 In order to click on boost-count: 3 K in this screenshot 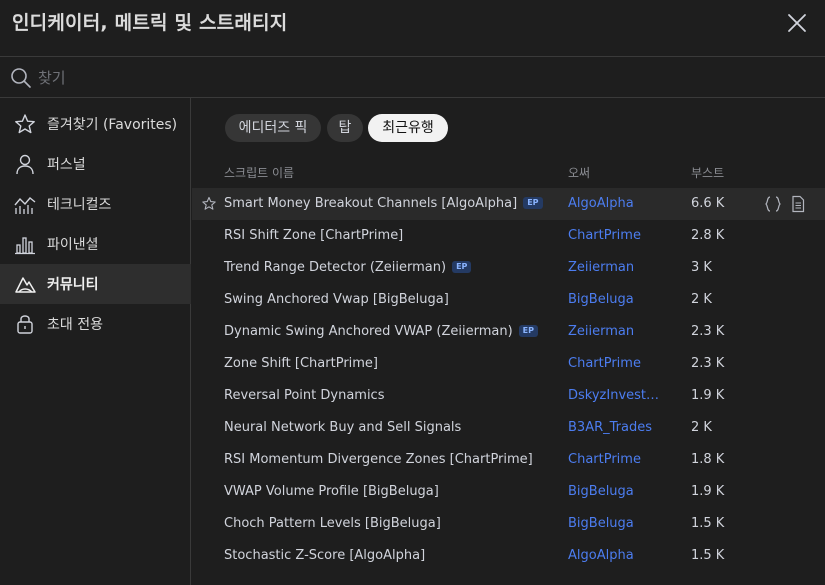, I will do `click(701, 267)`.